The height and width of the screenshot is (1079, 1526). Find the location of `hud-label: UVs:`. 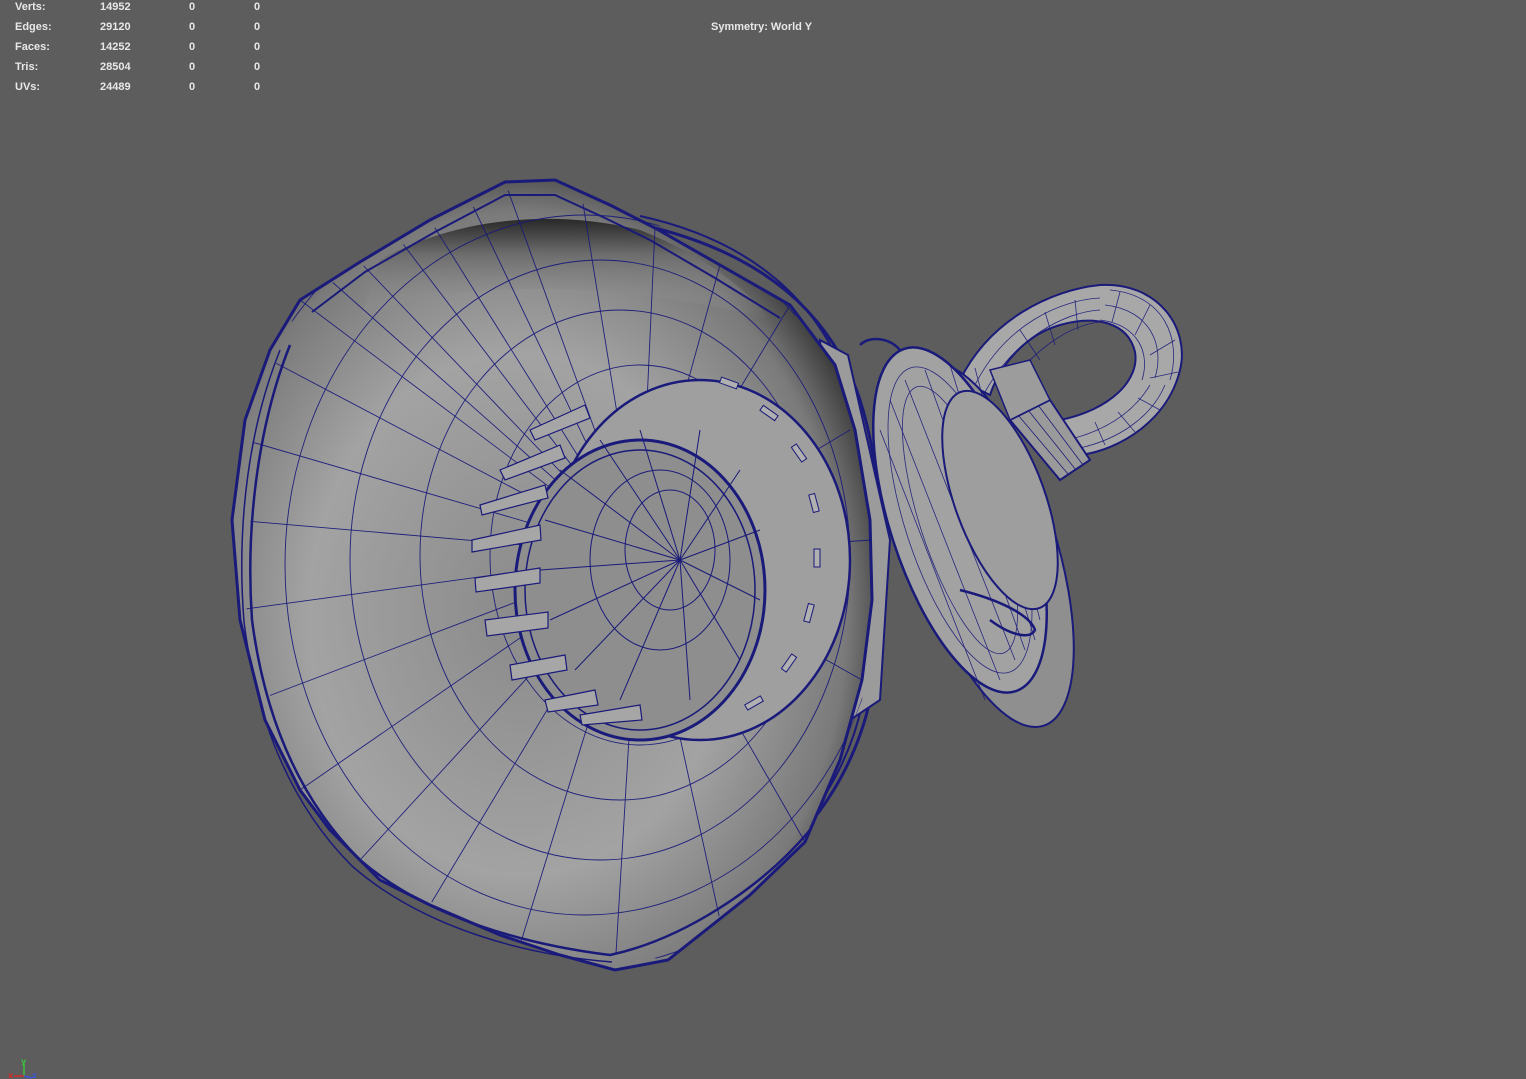

hud-label: UVs: is located at coordinates (28, 87).